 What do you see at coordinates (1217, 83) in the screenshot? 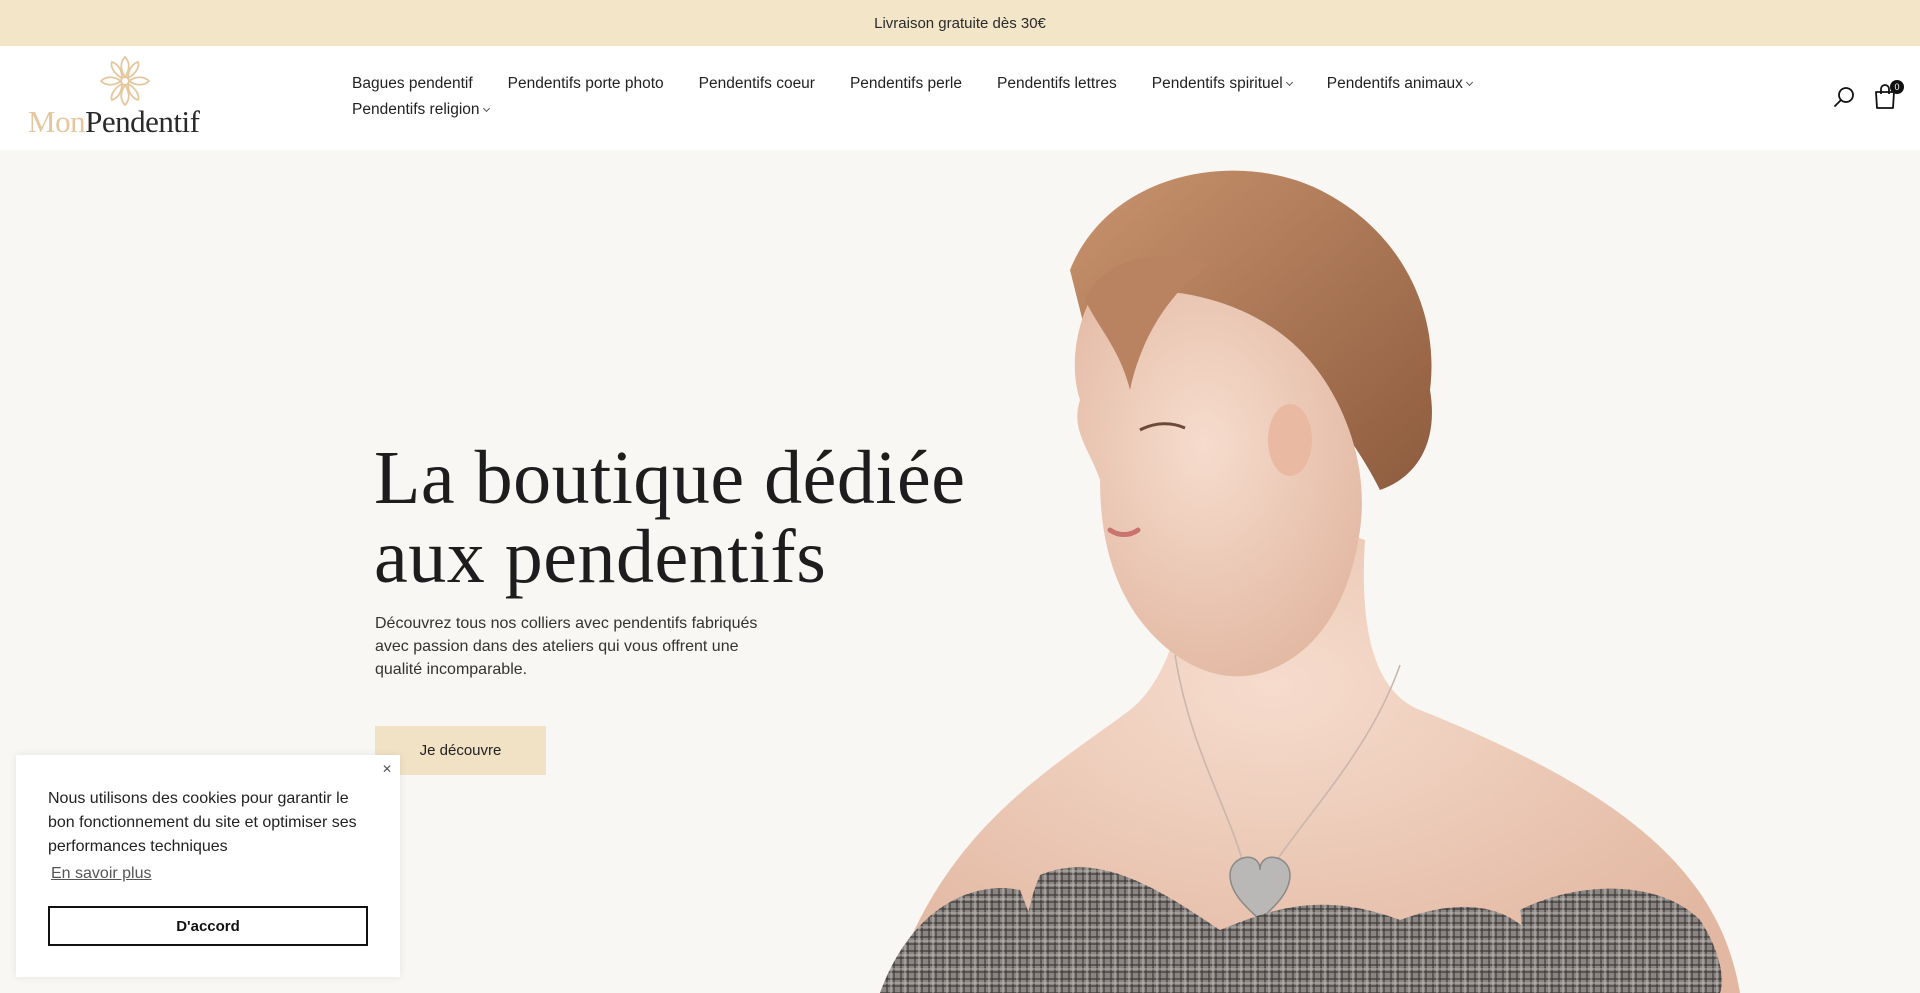
I see `nav-item-label: Pendentifs spirituel` at bounding box center [1217, 83].